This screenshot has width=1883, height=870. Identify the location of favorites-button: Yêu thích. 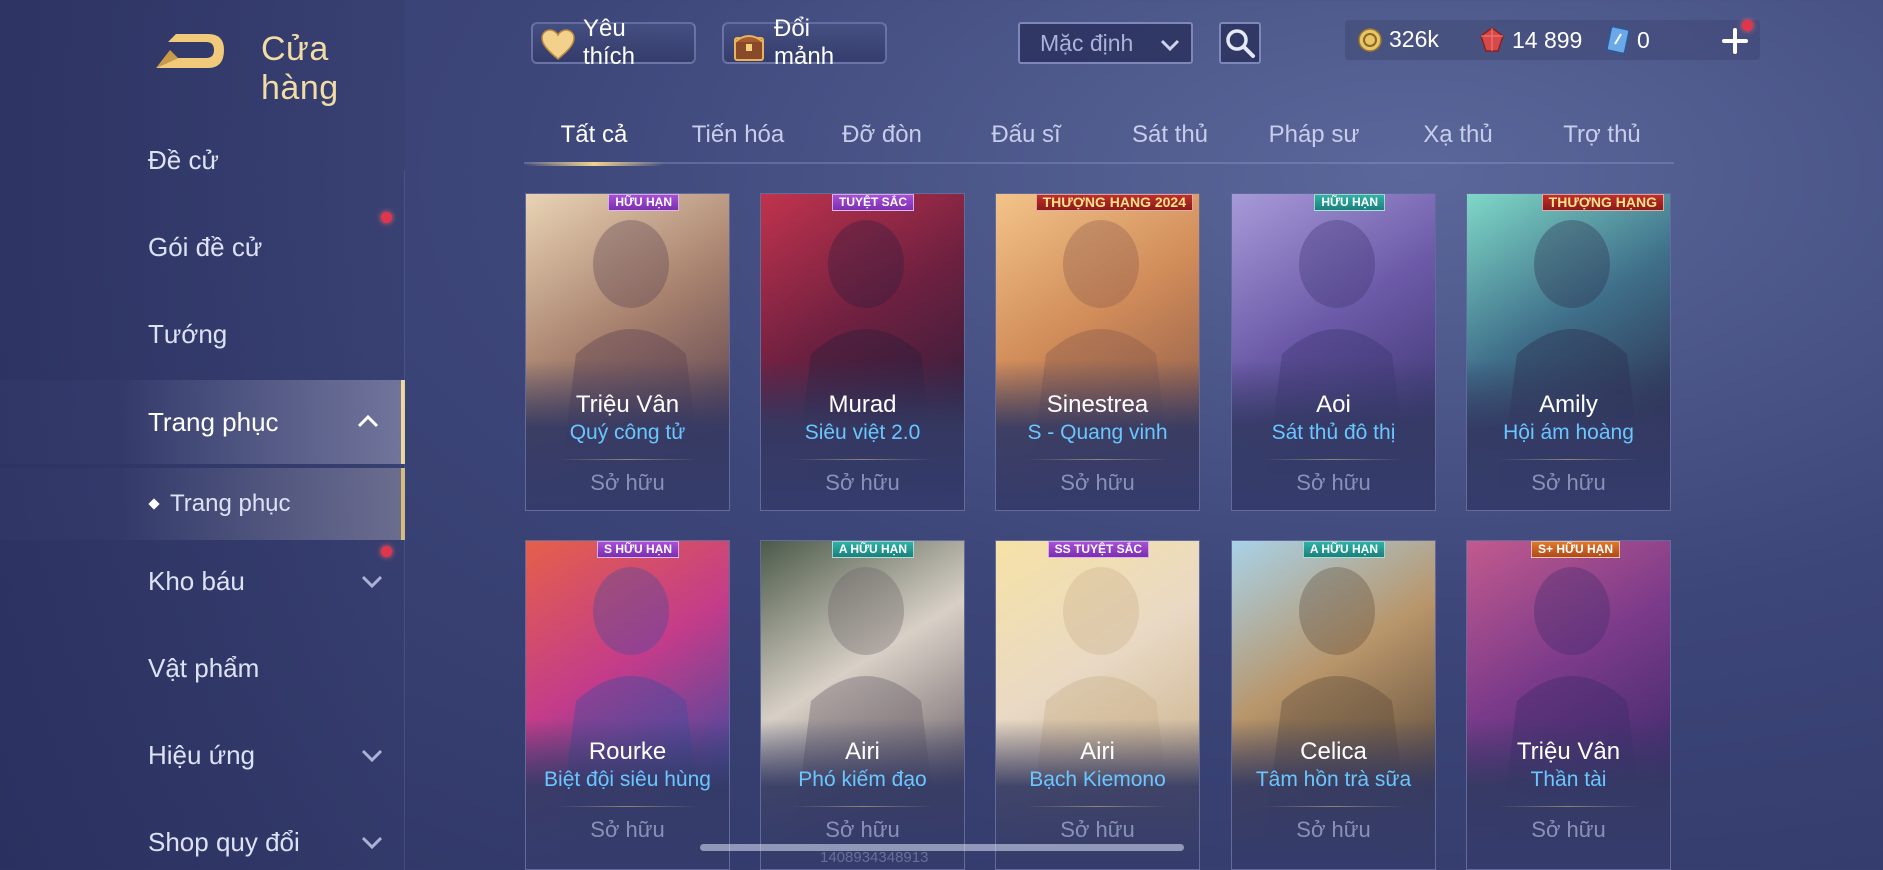
(613, 42).